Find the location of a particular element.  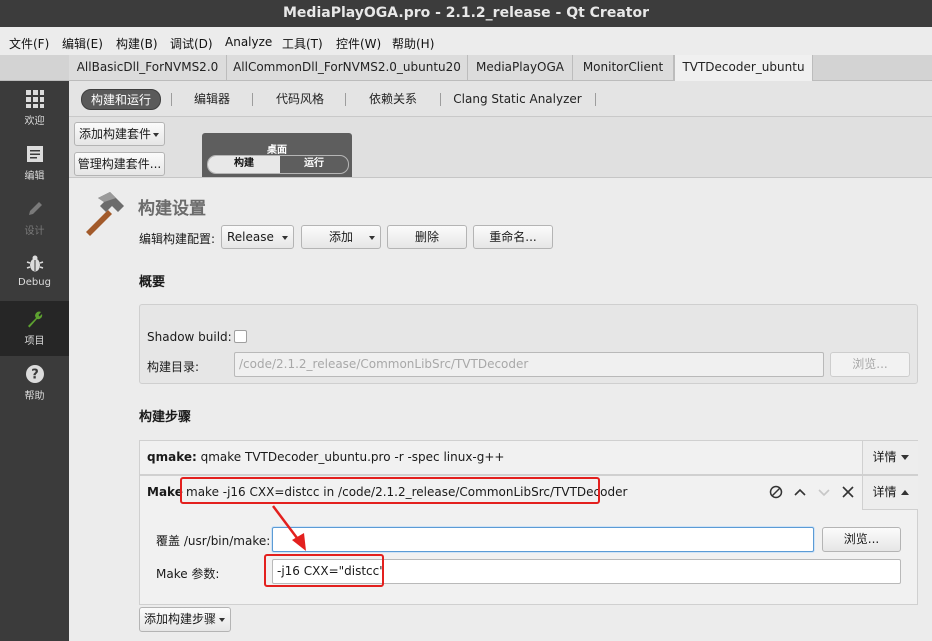

move-up-icon is located at coordinates (800, 492).